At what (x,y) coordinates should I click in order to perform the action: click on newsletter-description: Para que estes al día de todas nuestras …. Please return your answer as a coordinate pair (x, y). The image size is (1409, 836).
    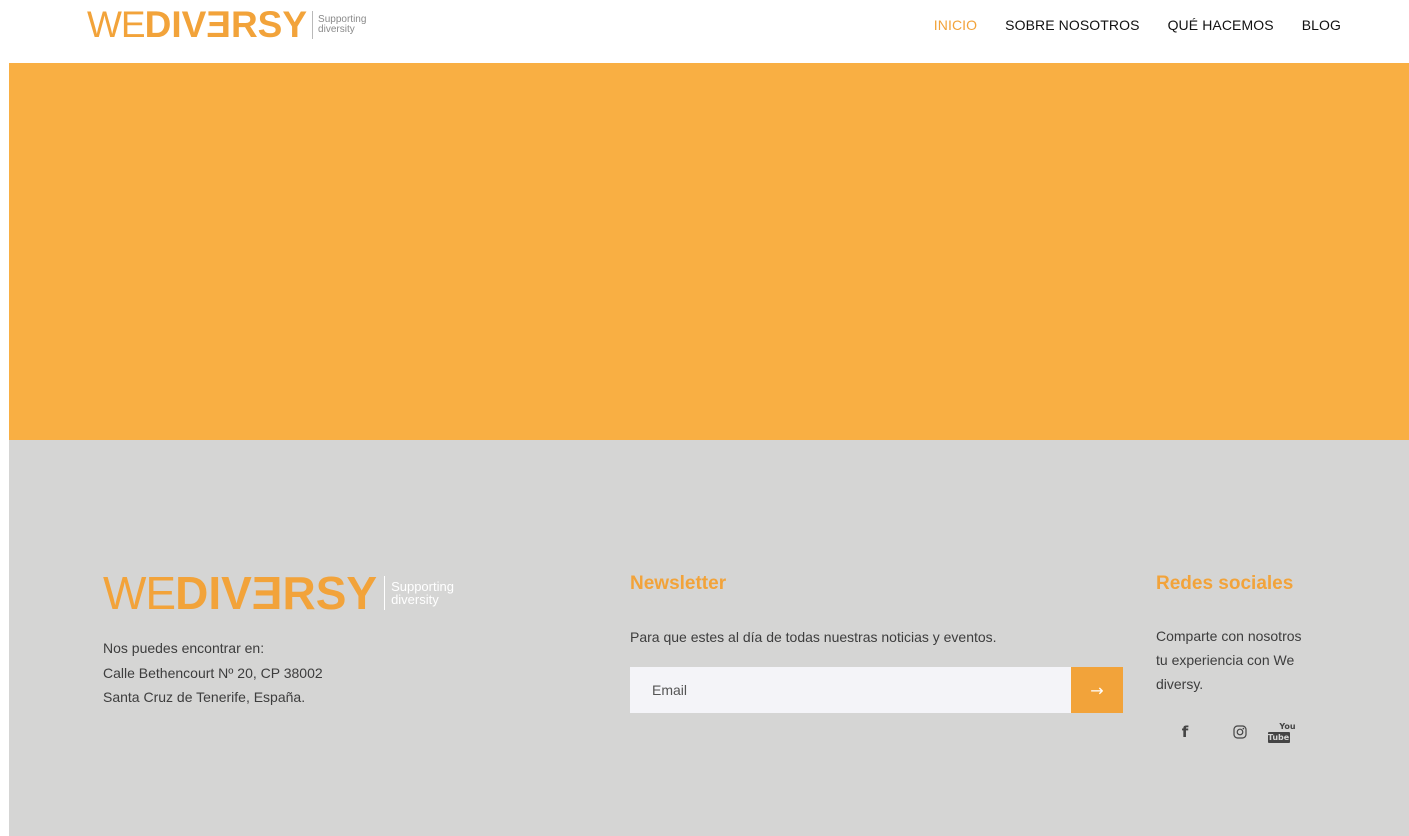
    Looking at the image, I should click on (813, 637).